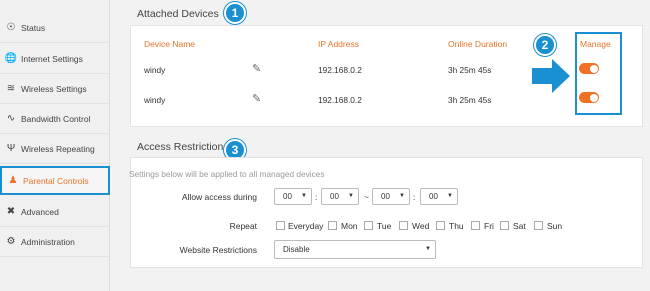  Describe the element at coordinates (11, 27) in the screenshot. I see `globe-icon: ☉` at that location.